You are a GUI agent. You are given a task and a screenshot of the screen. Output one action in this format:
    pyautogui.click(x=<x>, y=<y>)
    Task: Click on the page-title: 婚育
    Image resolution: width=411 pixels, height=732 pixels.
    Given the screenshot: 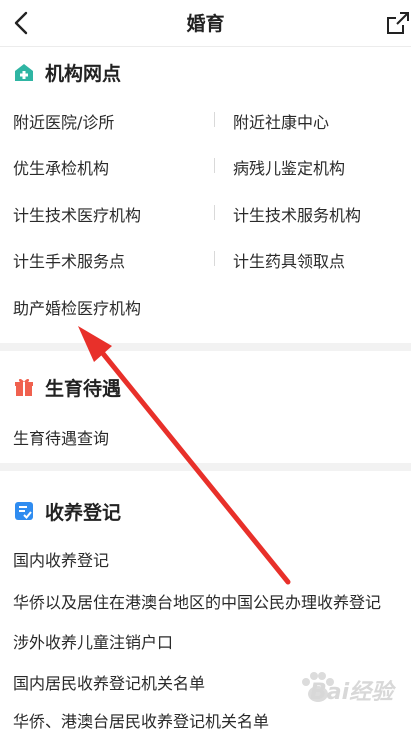 What is the action you would take?
    pyautogui.click(x=205, y=24)
    